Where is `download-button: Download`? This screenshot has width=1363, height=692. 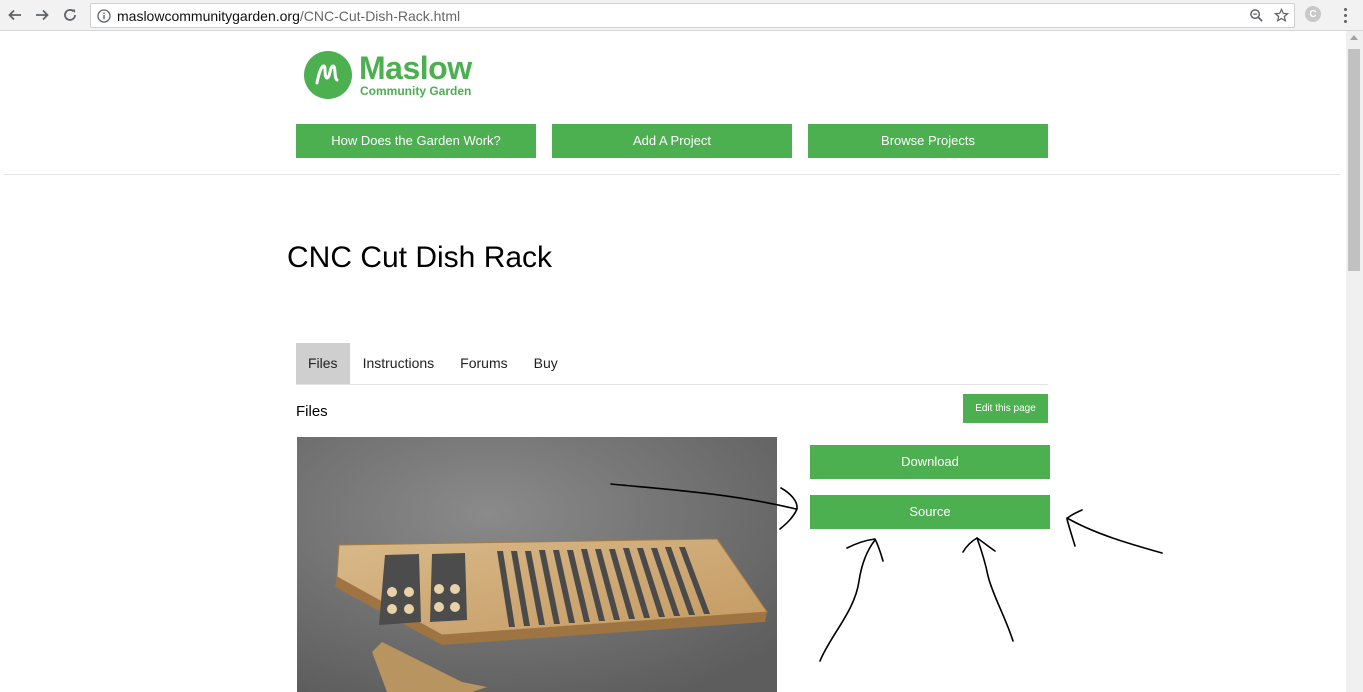
download-button: Download is located at coordinates (930, 462).